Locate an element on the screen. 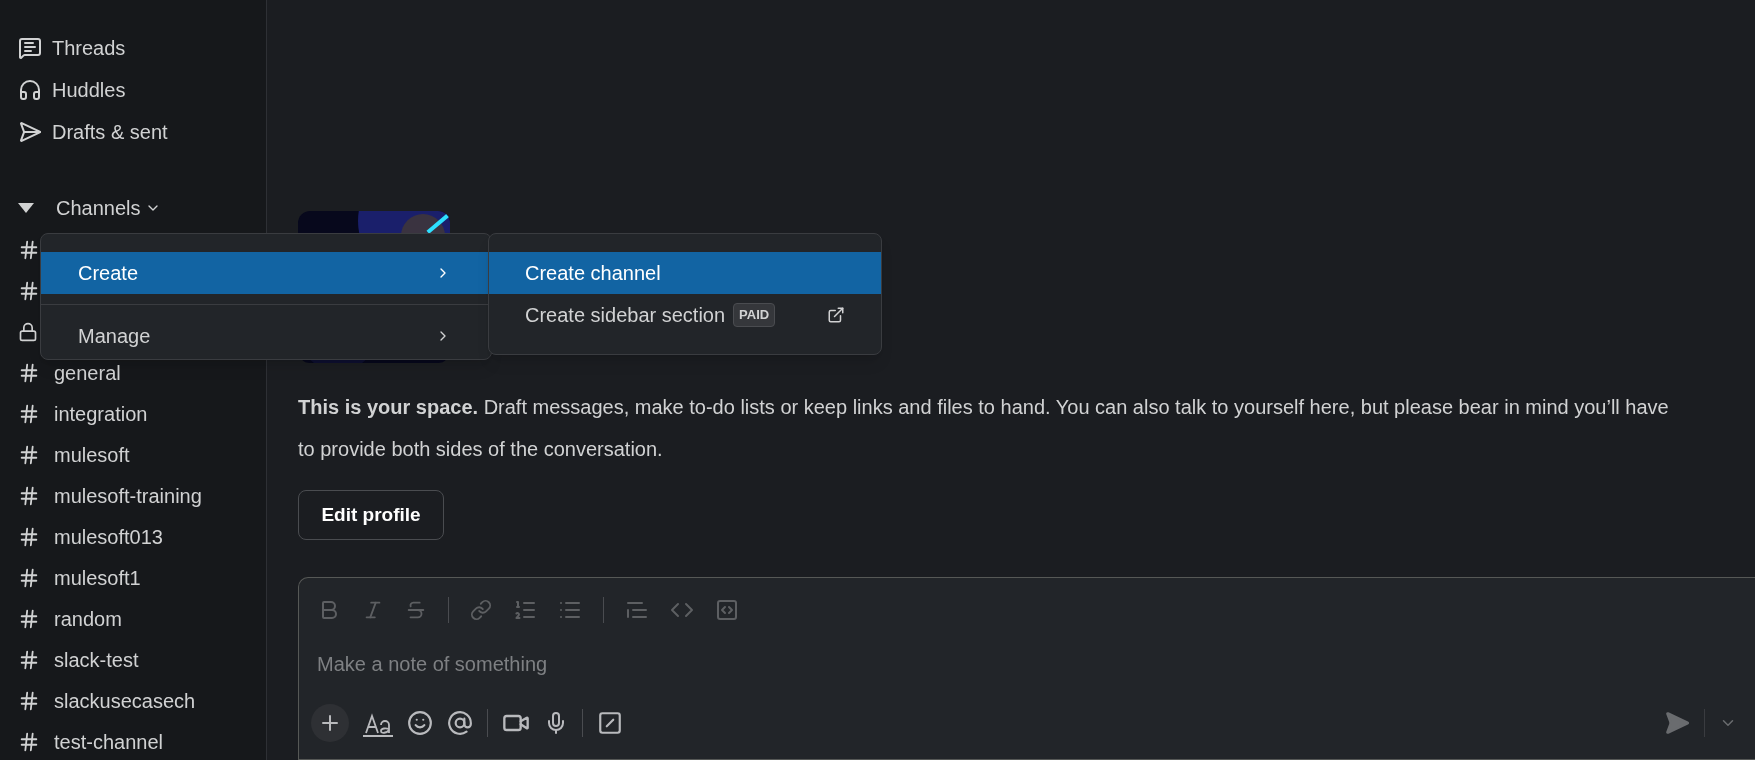 The image size is (1755, 760). section-header: Channels is located at coordinates (98, 208).